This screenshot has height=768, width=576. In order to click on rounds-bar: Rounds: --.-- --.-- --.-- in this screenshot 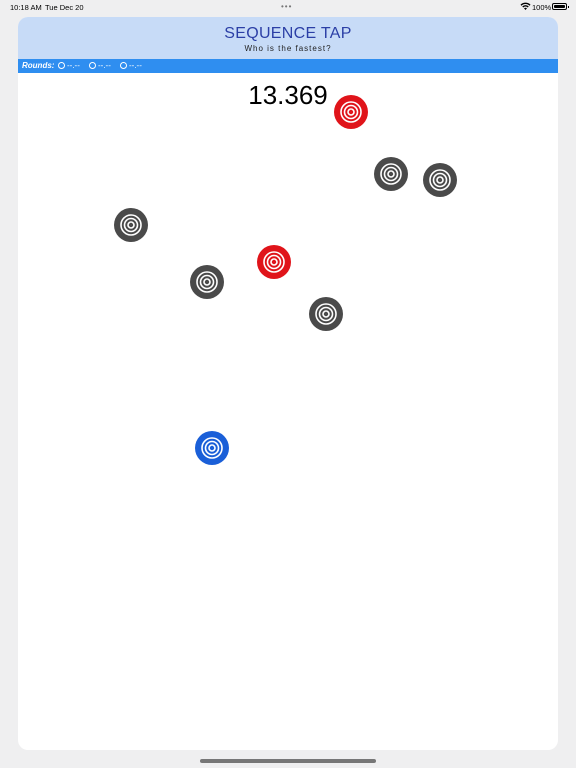, I will do `click(288, 66)`.